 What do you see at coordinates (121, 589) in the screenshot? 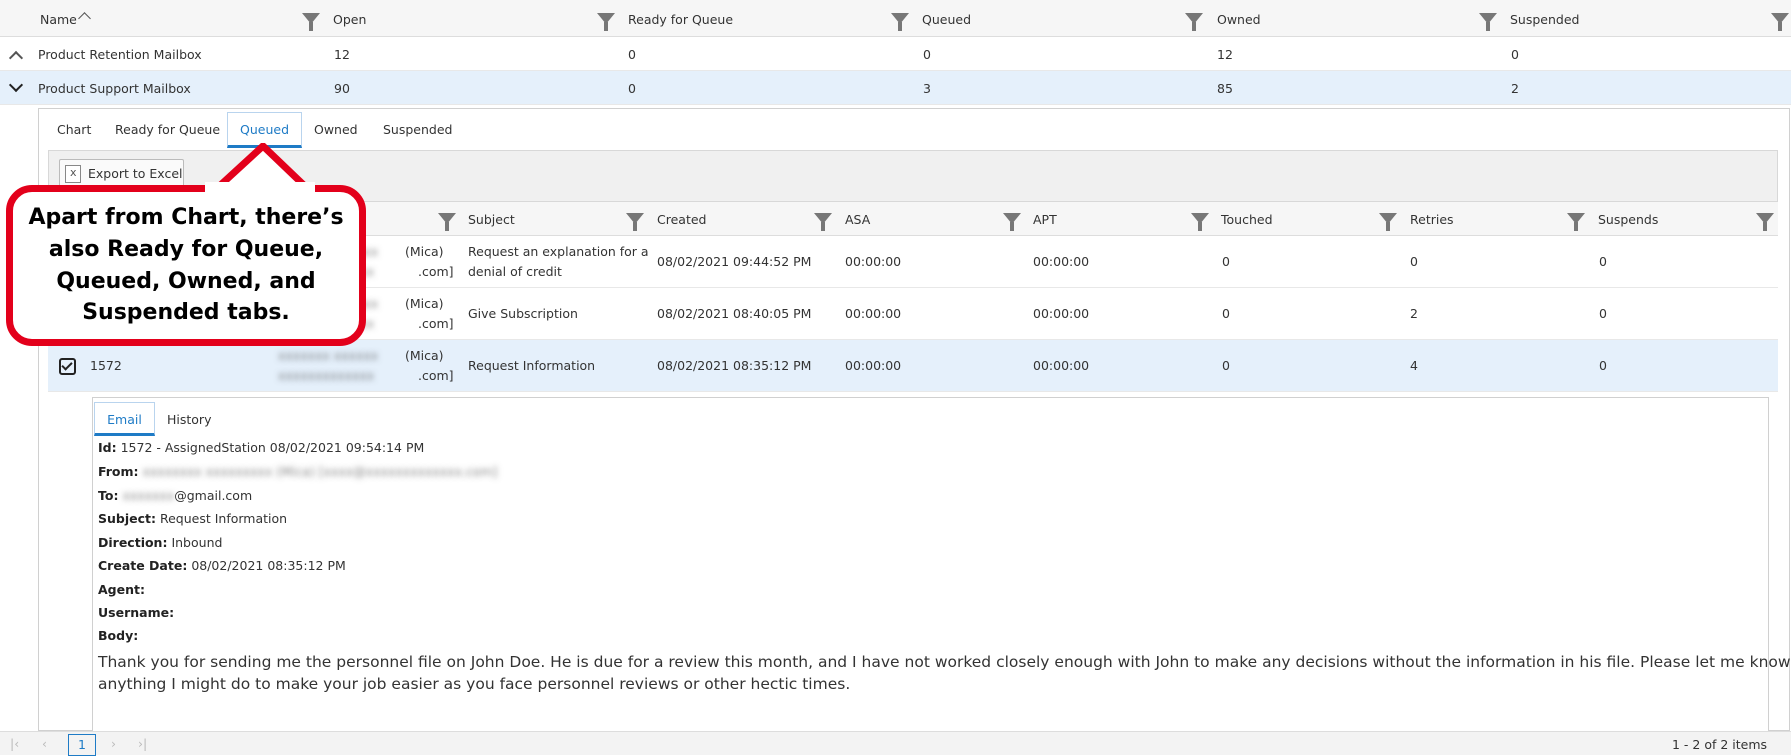
I see `email-agent-field: Agent:` at bounding box center [121, 589].